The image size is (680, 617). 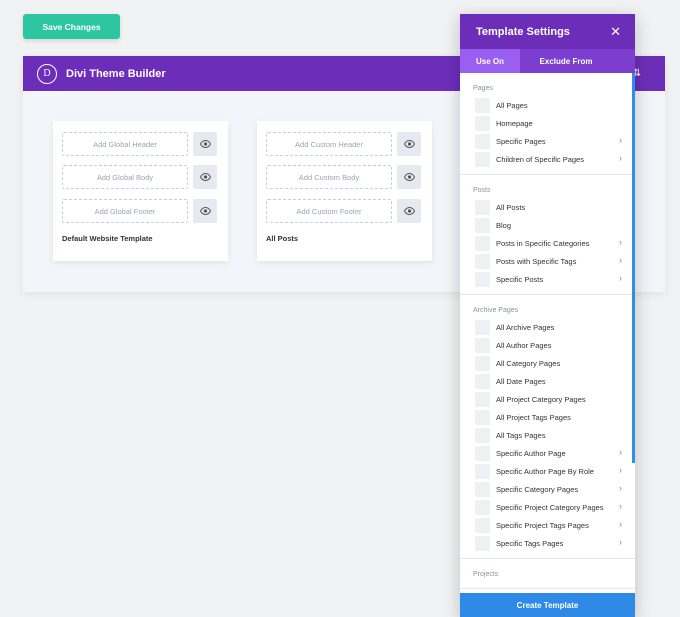 What do you see at coordinates (554, 141) in the screenshot?
I see `option-item: Specific Pages ›` at bounding box center [554, 141].